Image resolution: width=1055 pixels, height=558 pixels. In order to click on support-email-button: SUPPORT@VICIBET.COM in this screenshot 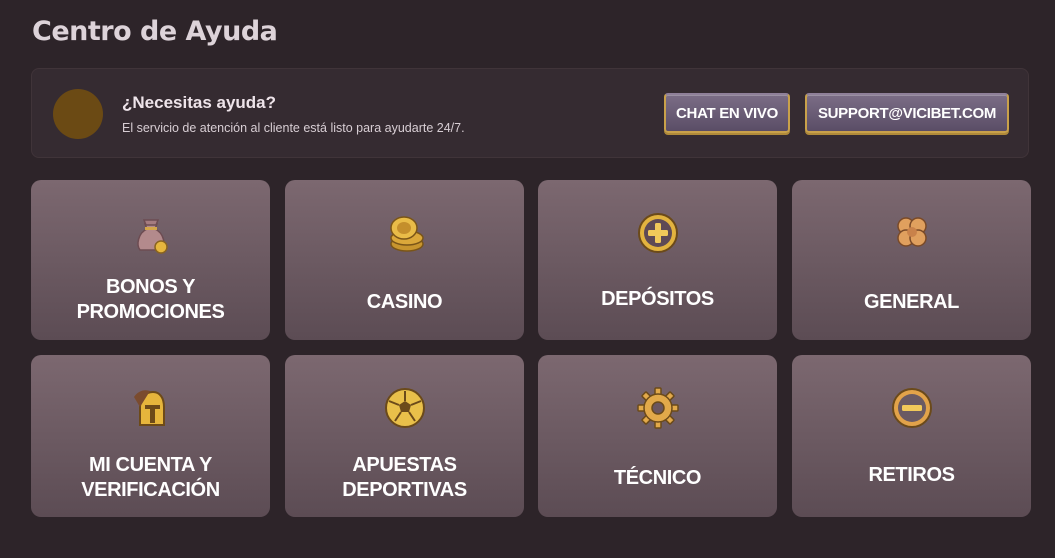, I will do `click(907, 113)`.